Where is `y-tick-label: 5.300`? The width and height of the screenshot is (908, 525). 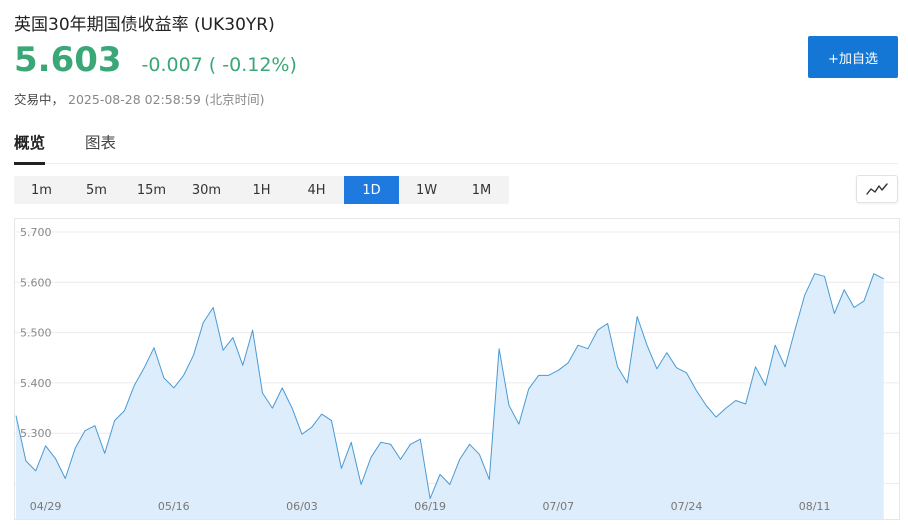 y-tick-label: 5.300 is located at coordinates (36, 433).